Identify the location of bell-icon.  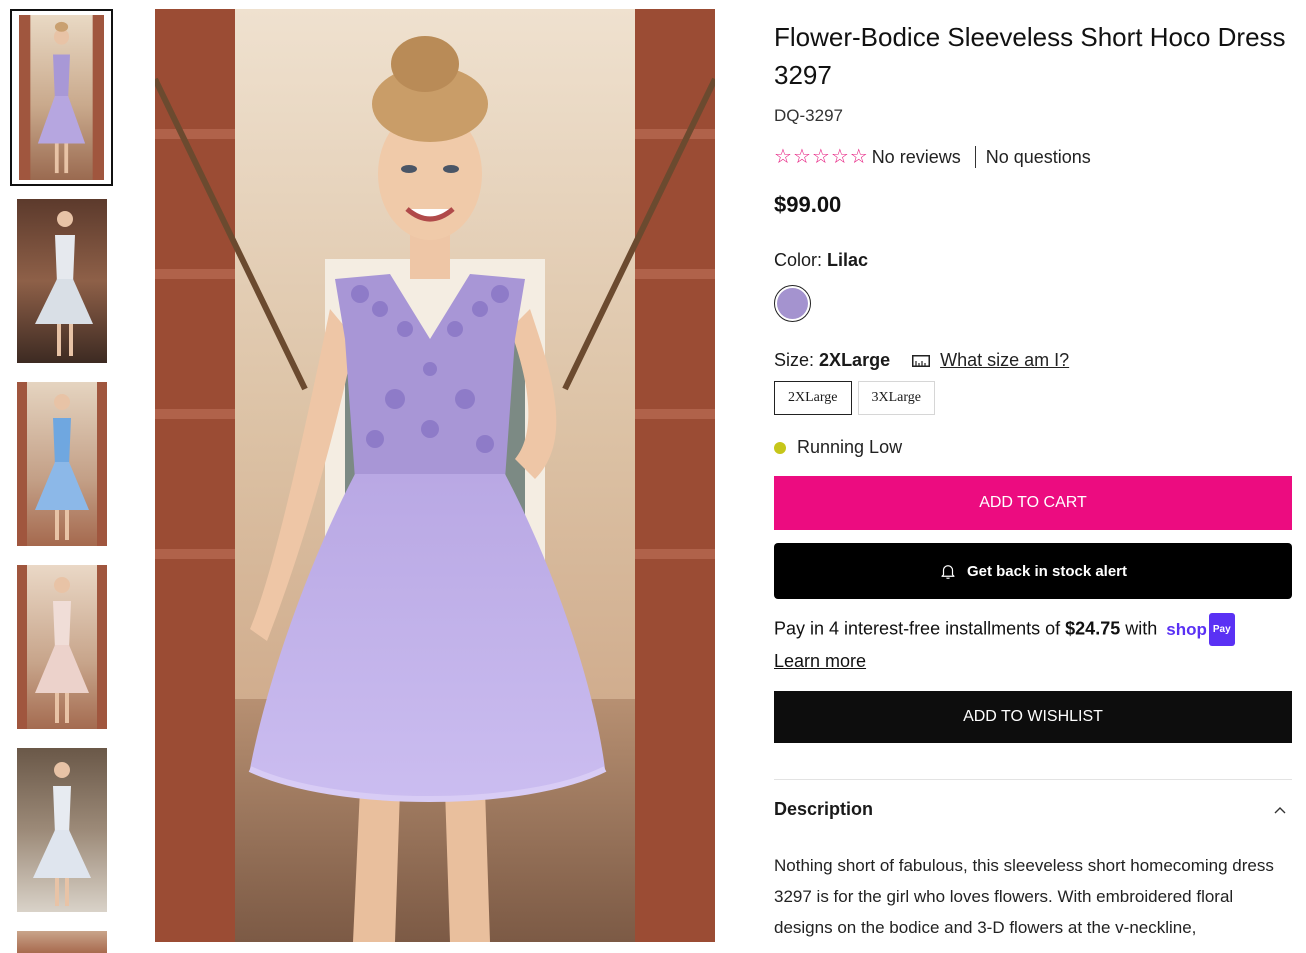
(948, 572).